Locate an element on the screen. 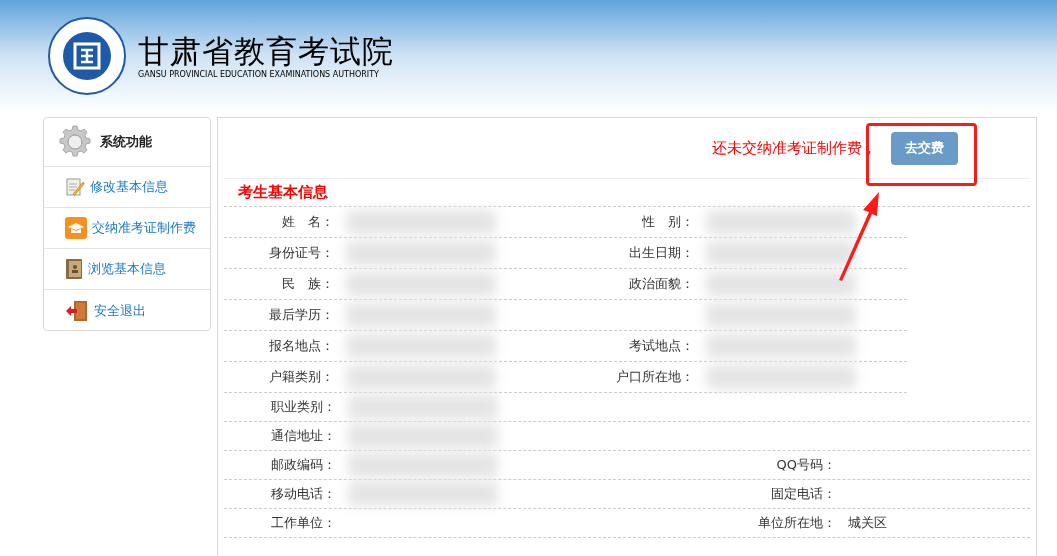  field-label: 邮政编码： is located at coordinates (303, 465).